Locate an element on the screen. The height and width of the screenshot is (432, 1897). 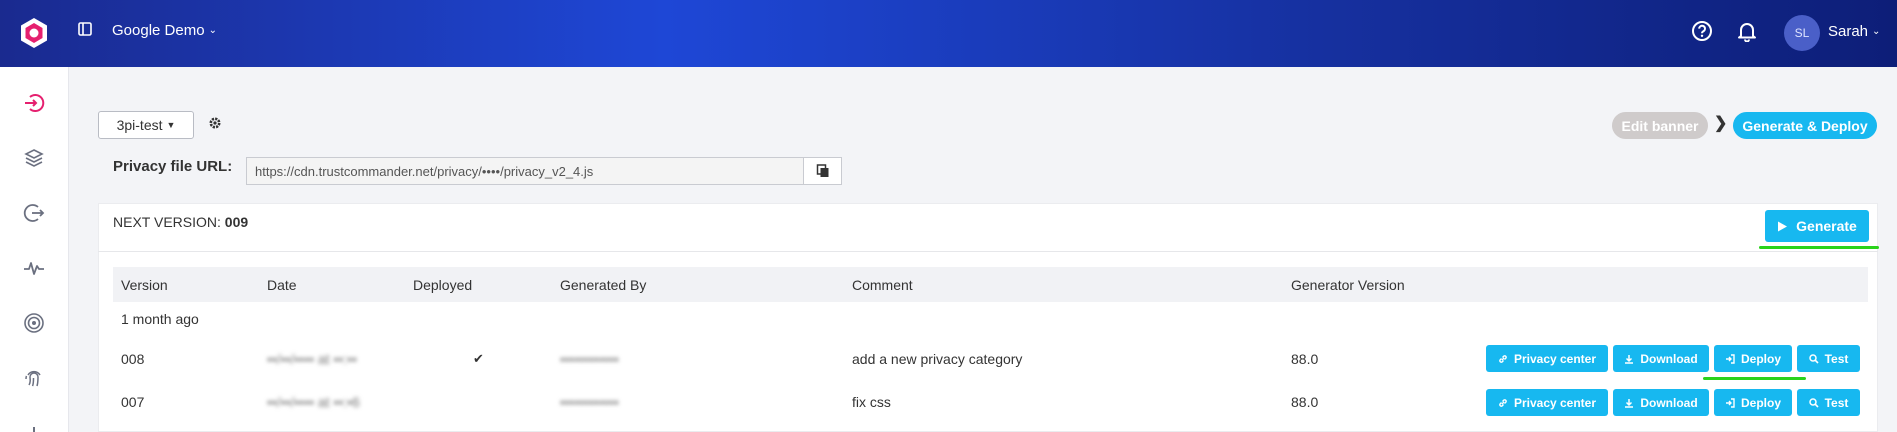
user-menu: Sarah ⌄ is located at coordinates (1854, 31).